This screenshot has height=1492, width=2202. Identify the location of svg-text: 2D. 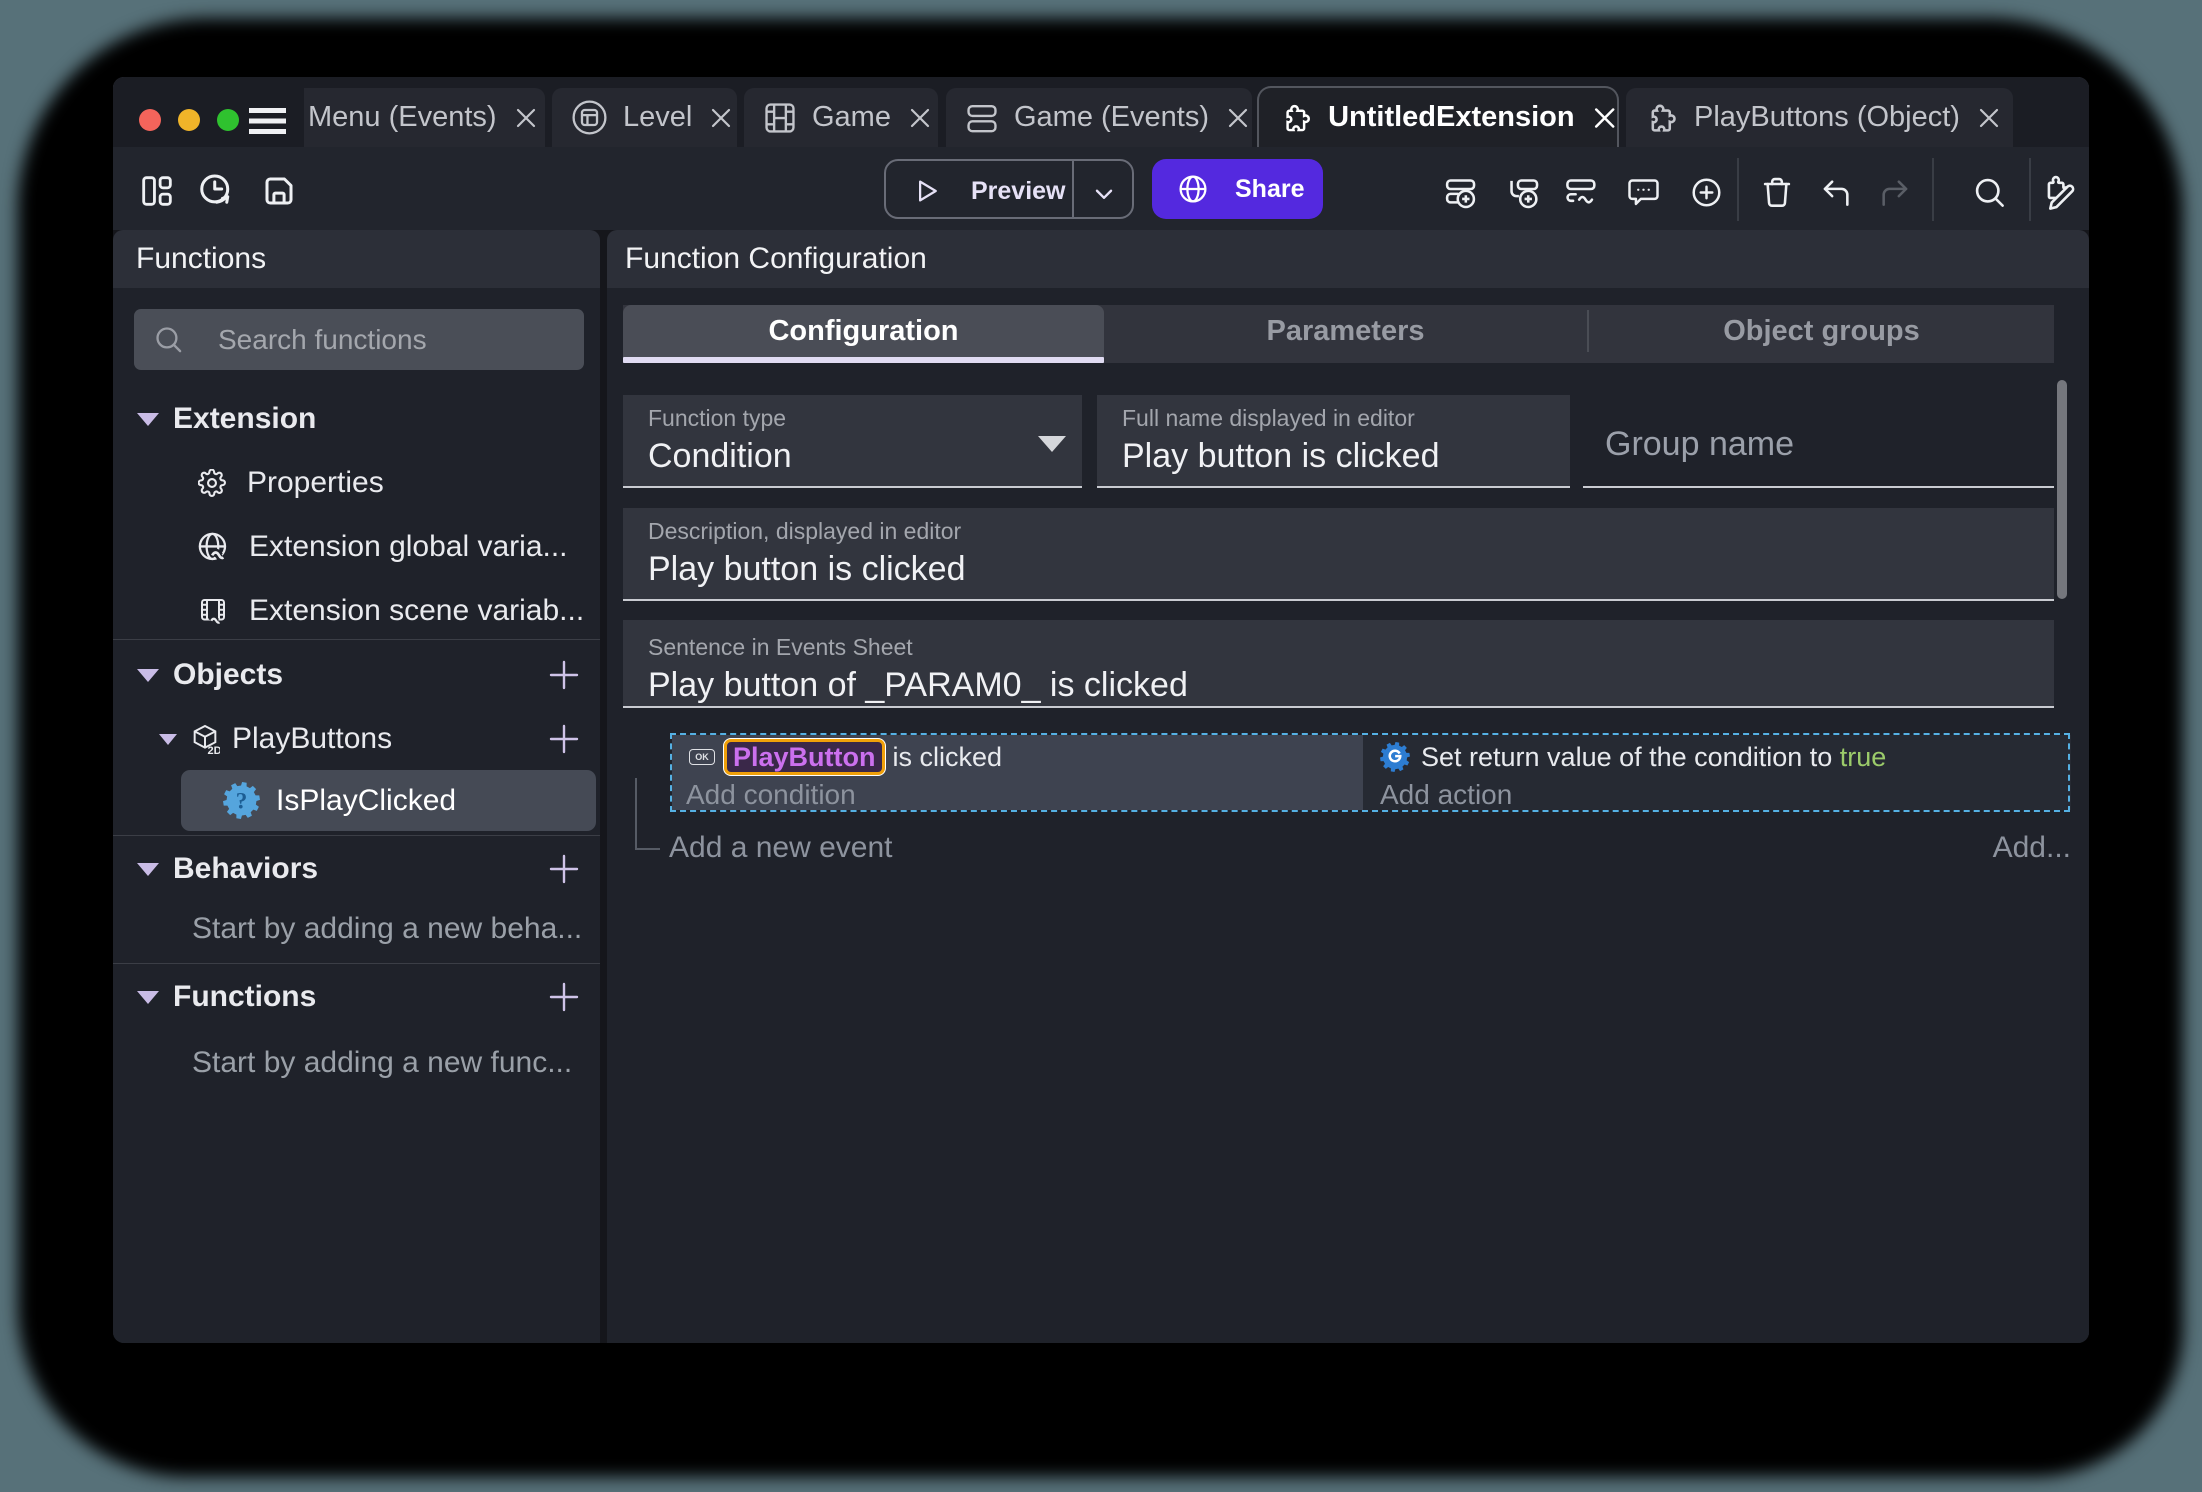
(213, 750).